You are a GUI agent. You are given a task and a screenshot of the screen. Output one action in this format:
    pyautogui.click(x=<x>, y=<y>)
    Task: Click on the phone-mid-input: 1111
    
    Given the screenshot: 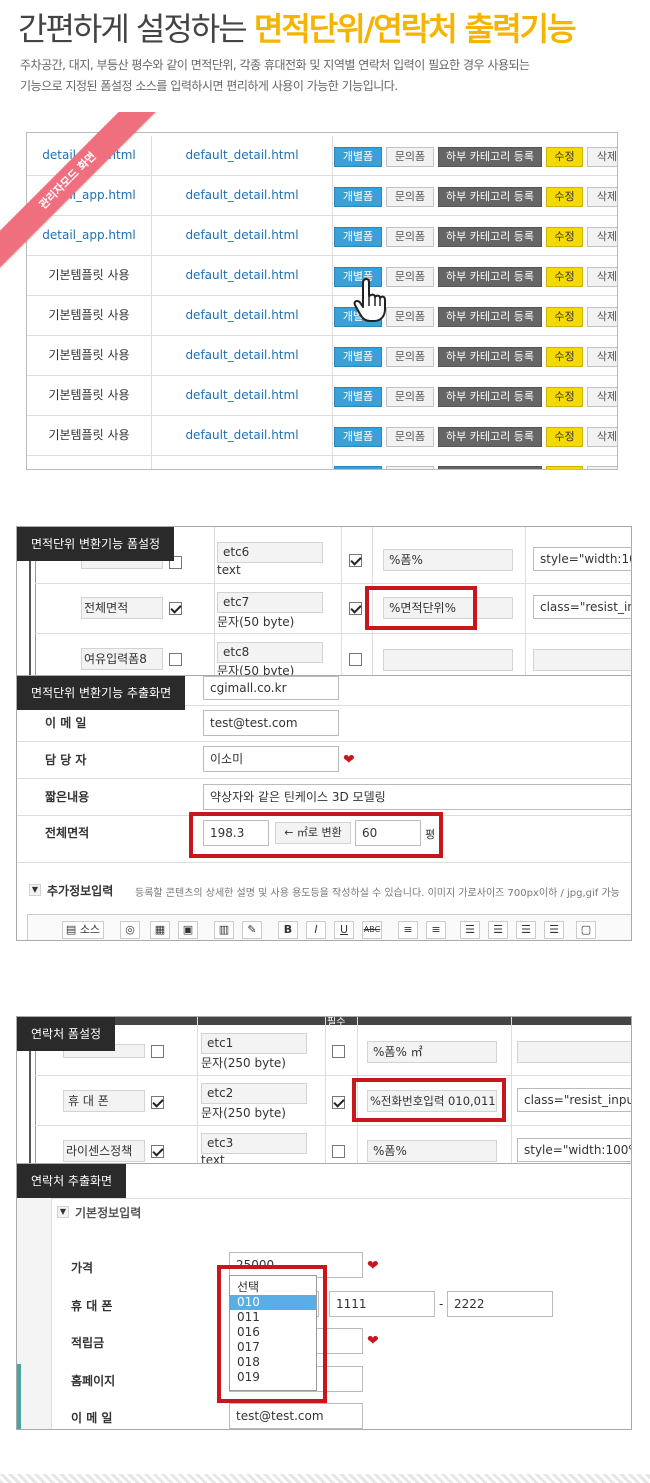 What is the action you would take?
    pyautogui.click(x=382, y=1304)
    